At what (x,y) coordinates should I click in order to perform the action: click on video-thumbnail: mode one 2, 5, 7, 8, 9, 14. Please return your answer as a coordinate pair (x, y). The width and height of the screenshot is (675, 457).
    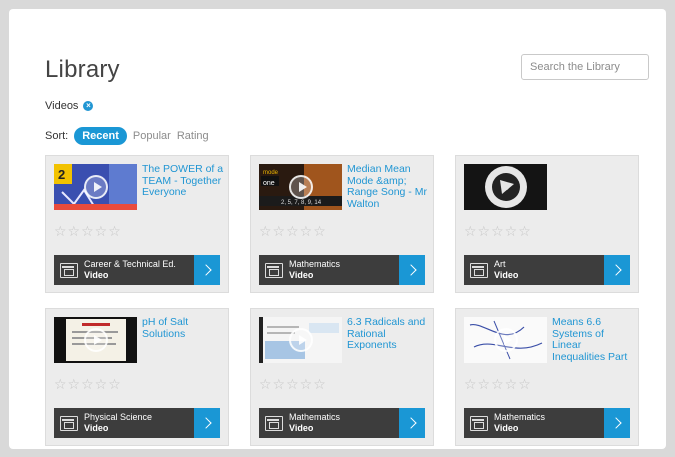
    Looking at the image, I should click on (300, 187).